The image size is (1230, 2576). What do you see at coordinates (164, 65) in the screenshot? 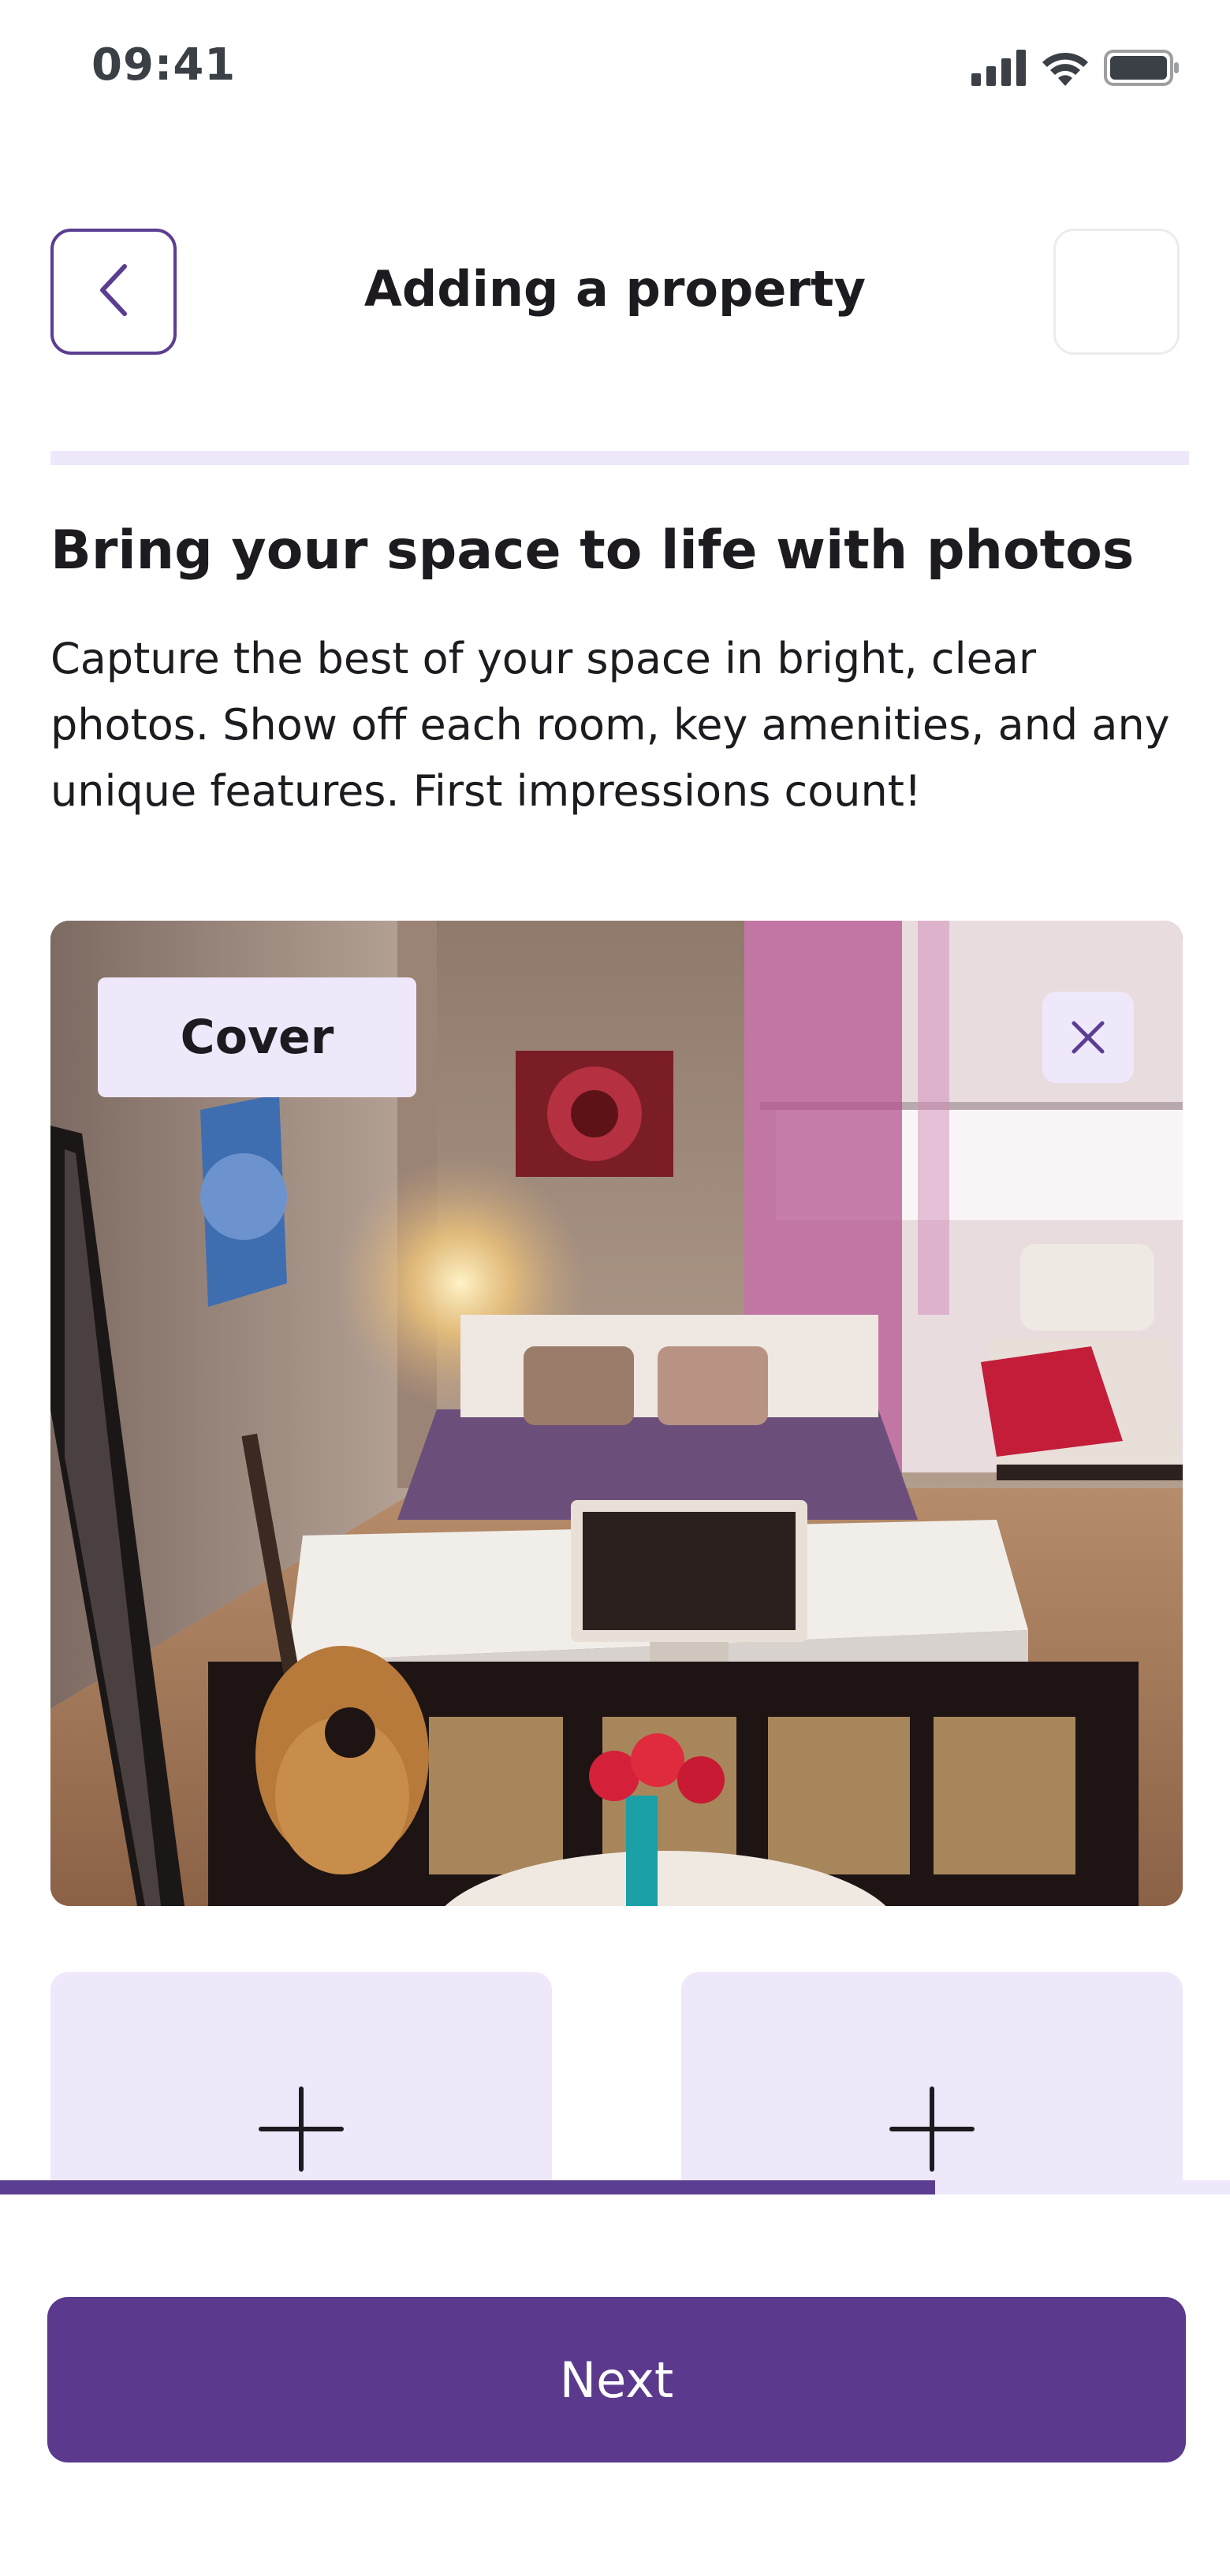
I see `status-time: 09:41` at bounding box center [164, 65].